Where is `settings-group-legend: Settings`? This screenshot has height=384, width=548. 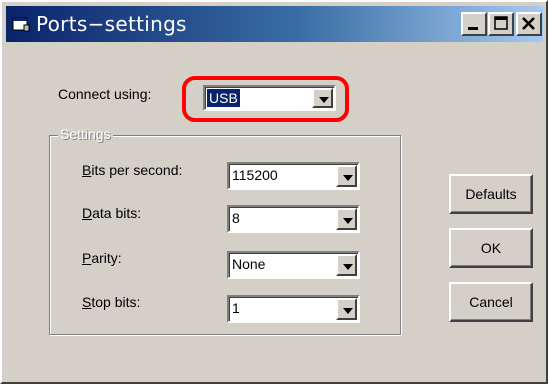
settings-group-legend: Settings is located at coordinates (85, 134).